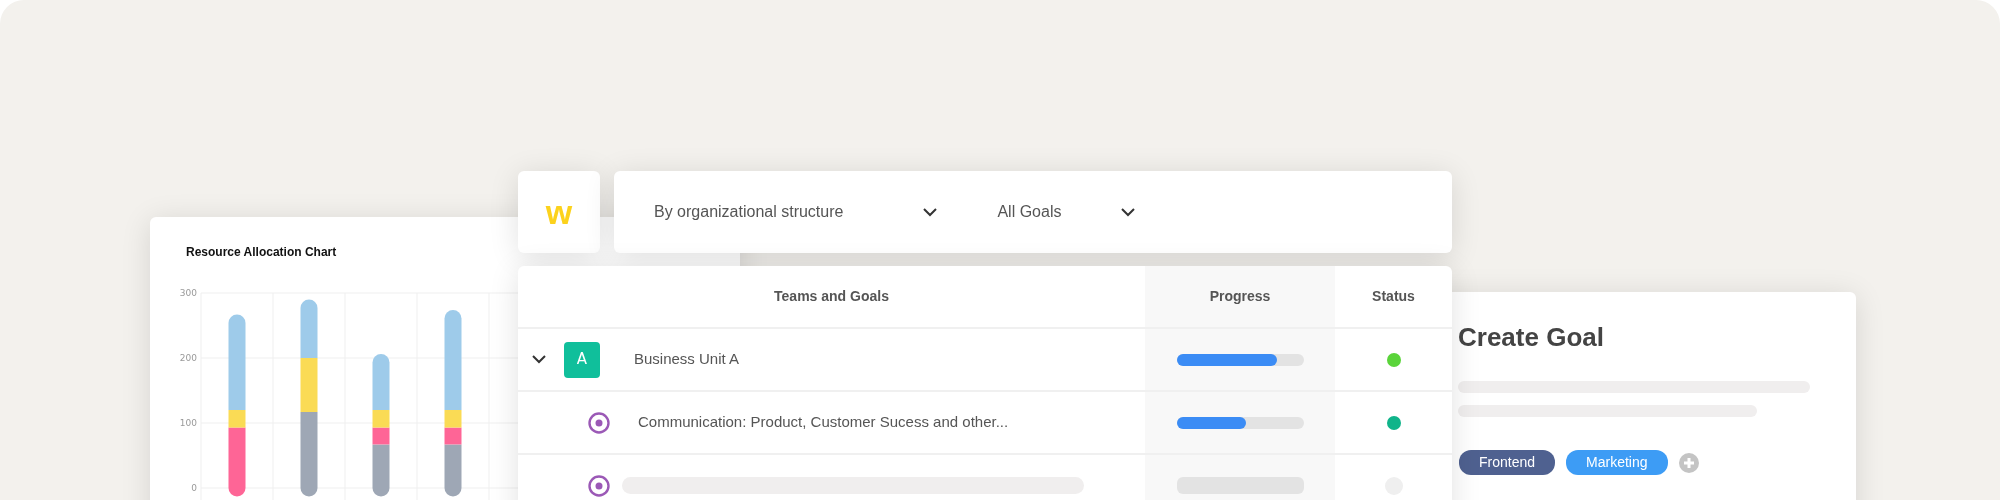 This screenshot has width=2000, height=500. What do you see at coordinates (539, 359) in the screenshot?
I see `expand-toggle` at bounding box center [539, 359].